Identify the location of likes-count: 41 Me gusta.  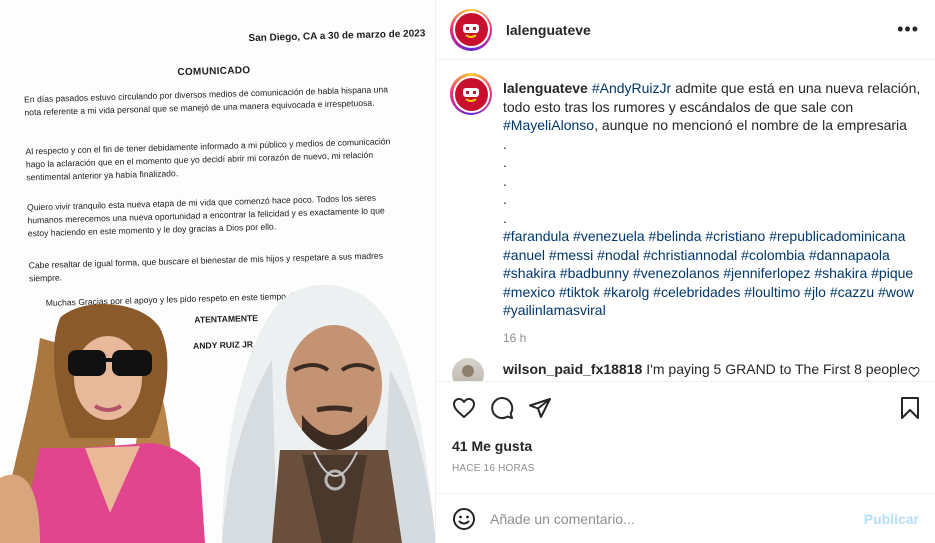
(492, 446).